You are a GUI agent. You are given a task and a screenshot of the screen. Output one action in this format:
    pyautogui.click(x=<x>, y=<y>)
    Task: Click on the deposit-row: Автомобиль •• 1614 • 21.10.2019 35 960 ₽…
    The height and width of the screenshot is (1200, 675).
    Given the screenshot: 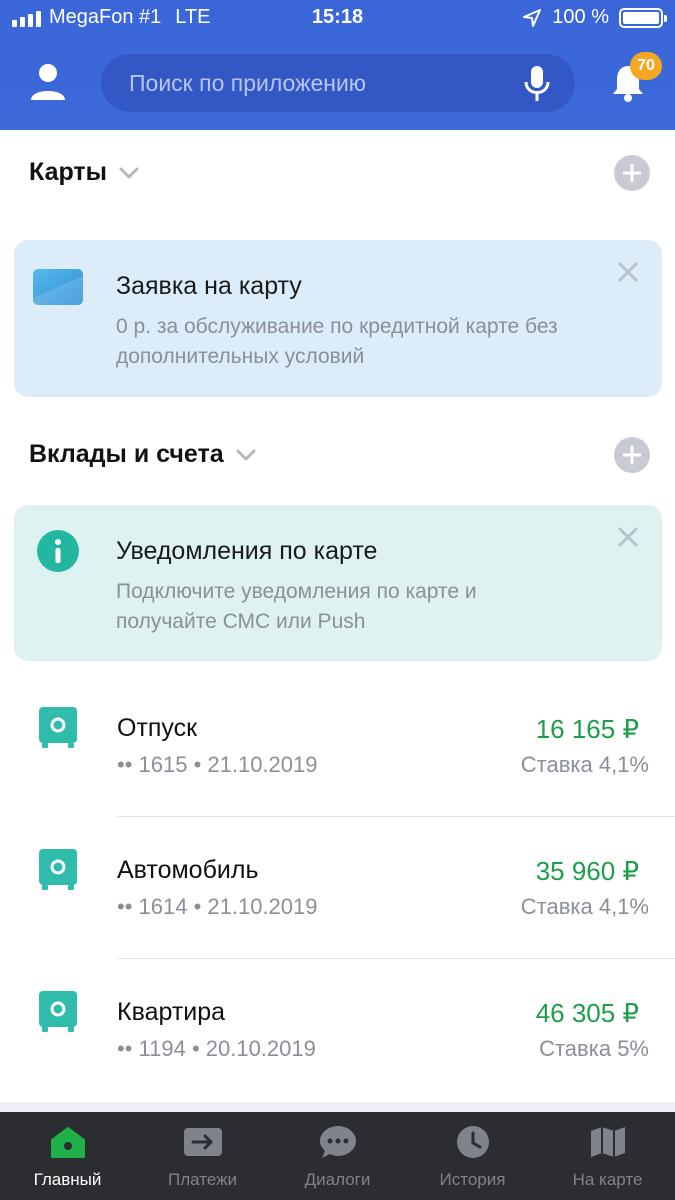 What is the action you would take?
    pyautogui.click(x=337, y=913)
    